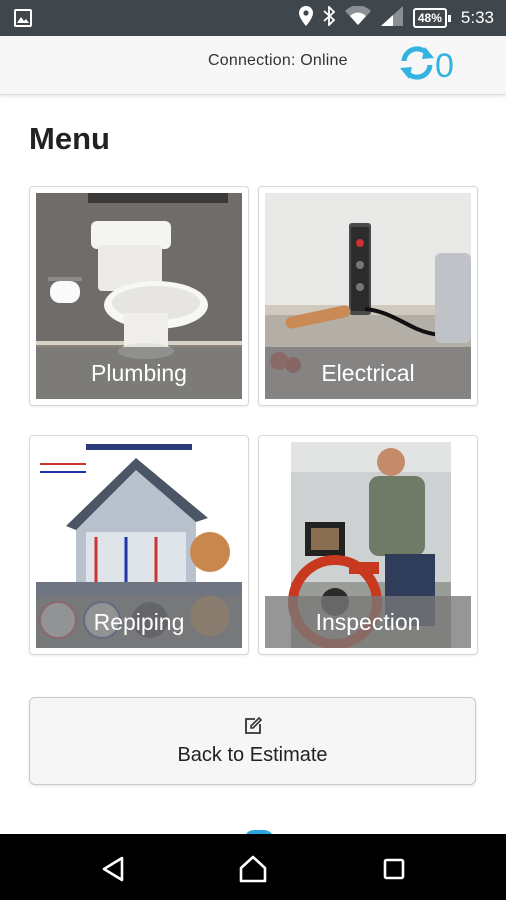 Image resolution: width=506 pixels, height=900 pixels. I want to click on signal-icon, so click(391, 18).